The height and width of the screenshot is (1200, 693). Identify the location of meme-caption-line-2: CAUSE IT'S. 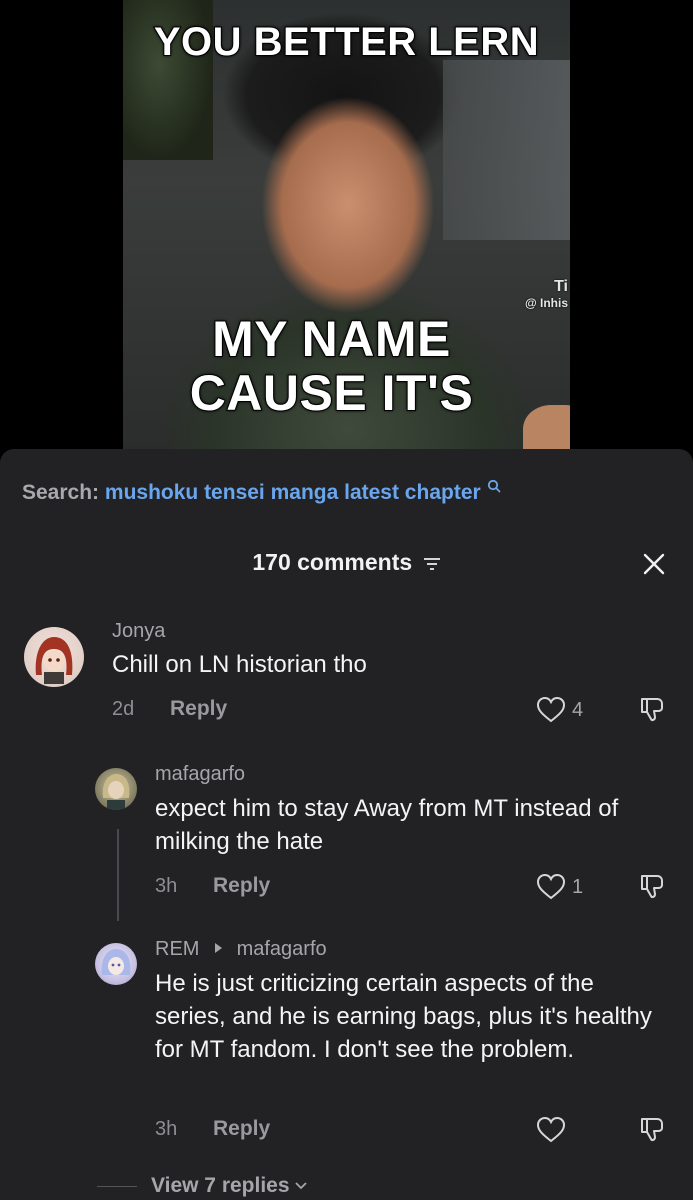
(331, 393).